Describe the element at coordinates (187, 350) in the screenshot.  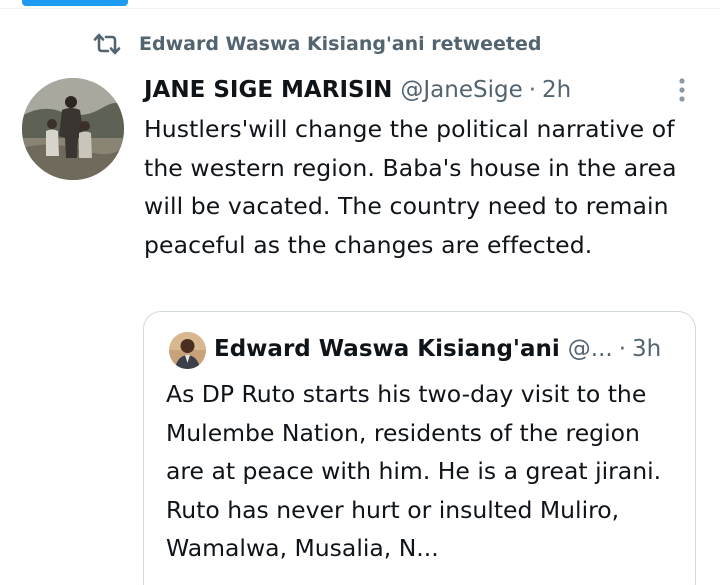
I see `quoted-author-avatar` at that location.